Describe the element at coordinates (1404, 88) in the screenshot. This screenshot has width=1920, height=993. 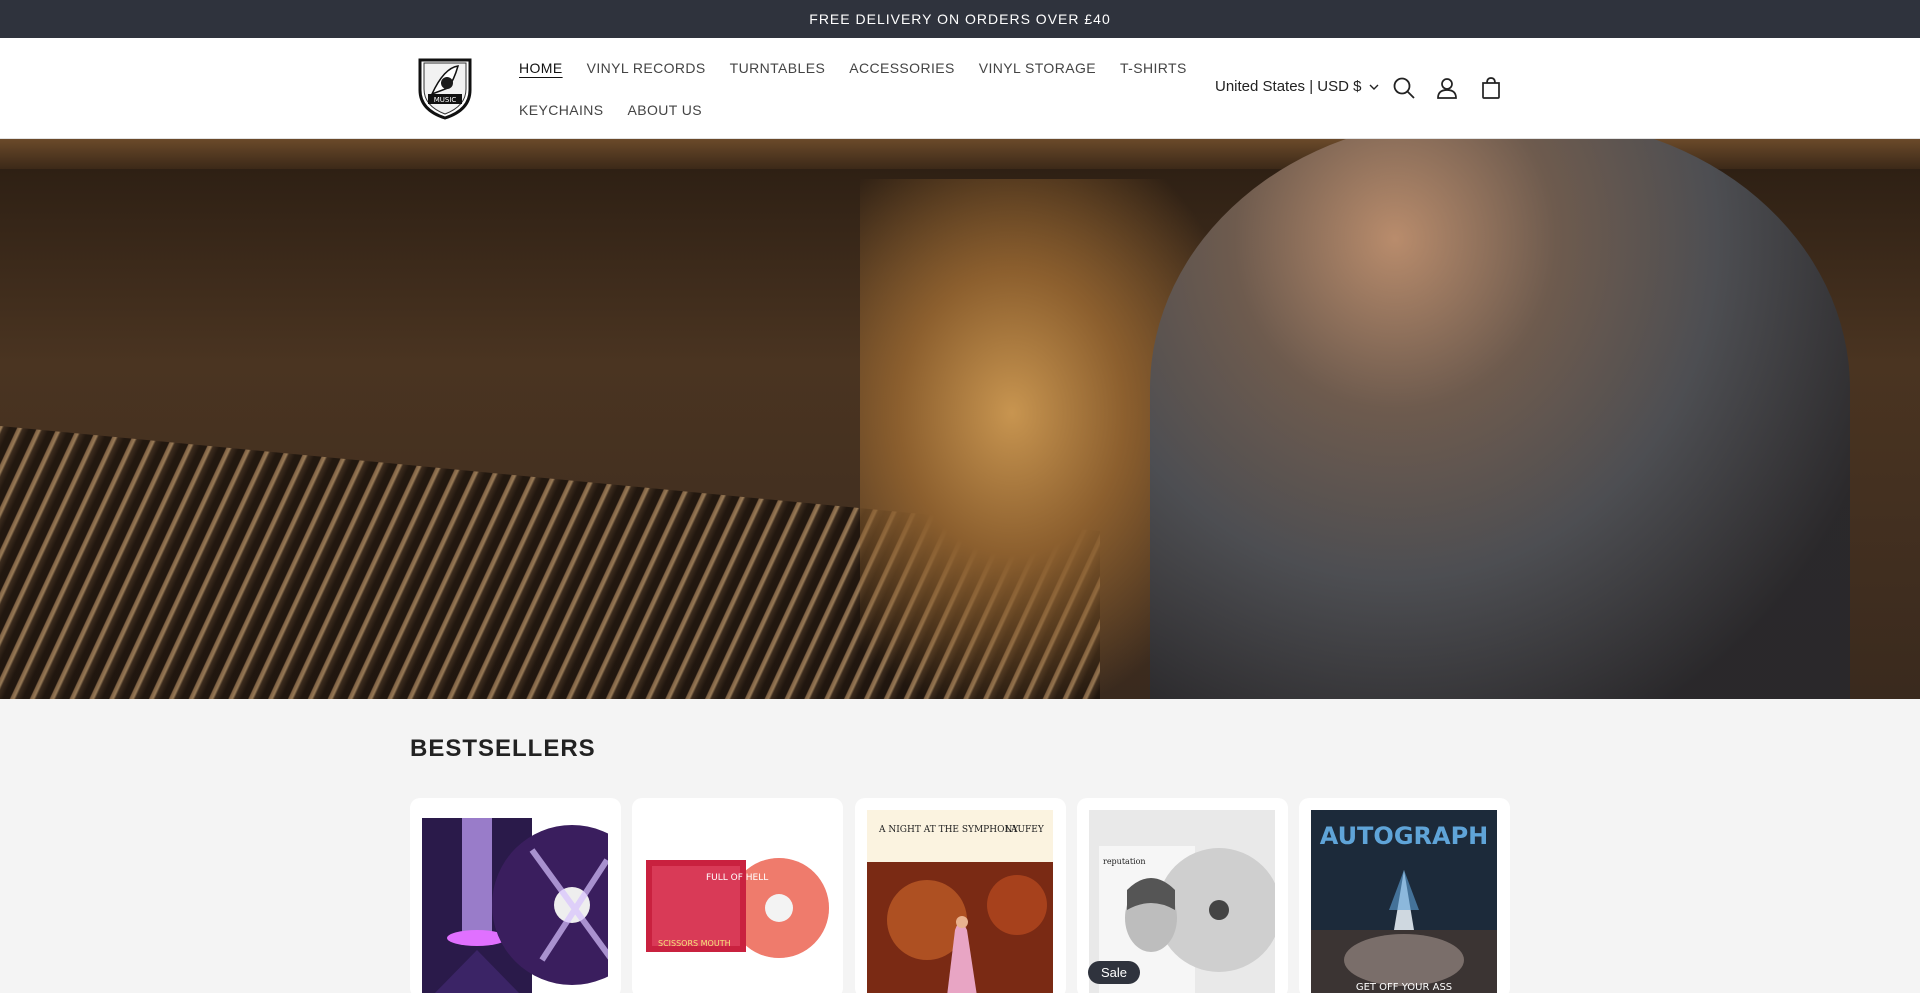
I see `search-icon` at that location.